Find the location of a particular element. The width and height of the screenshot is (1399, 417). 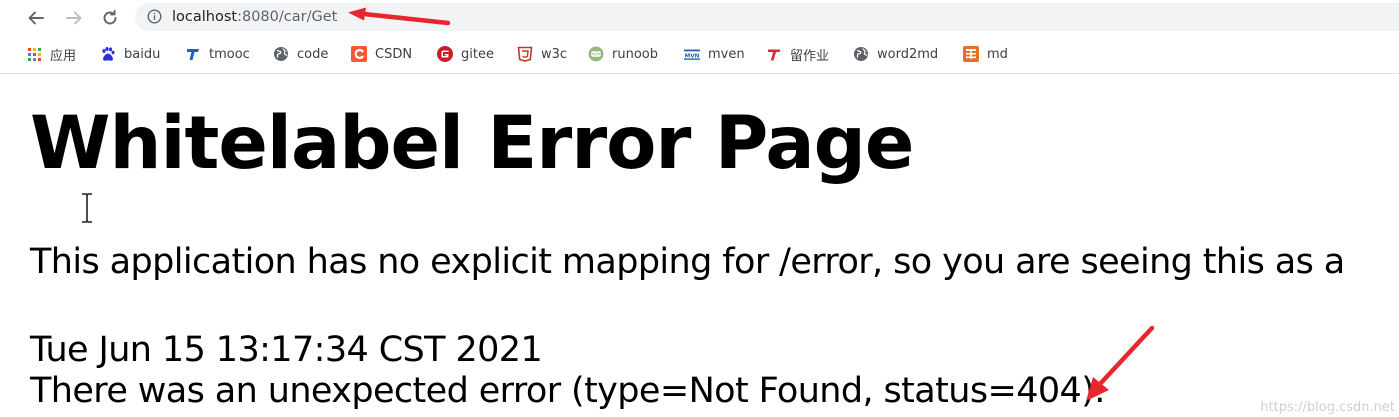

bookmark-label: mven is located at coordinates (726, 54).